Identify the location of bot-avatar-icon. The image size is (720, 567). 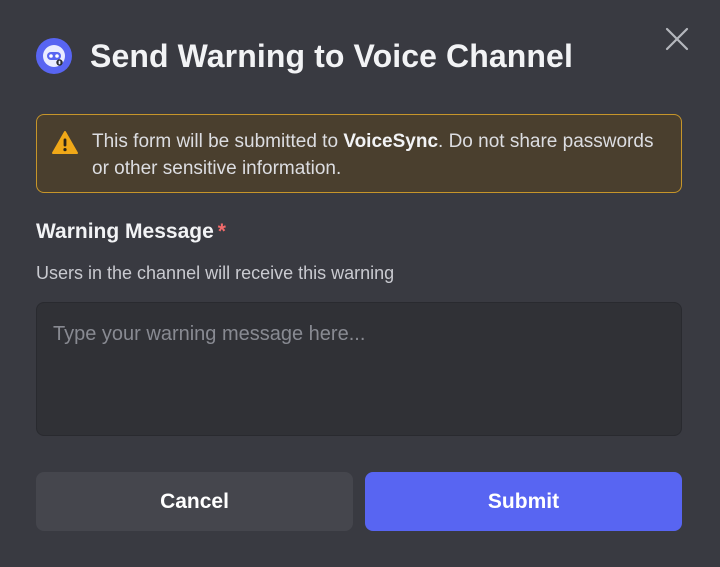
(54, 56).